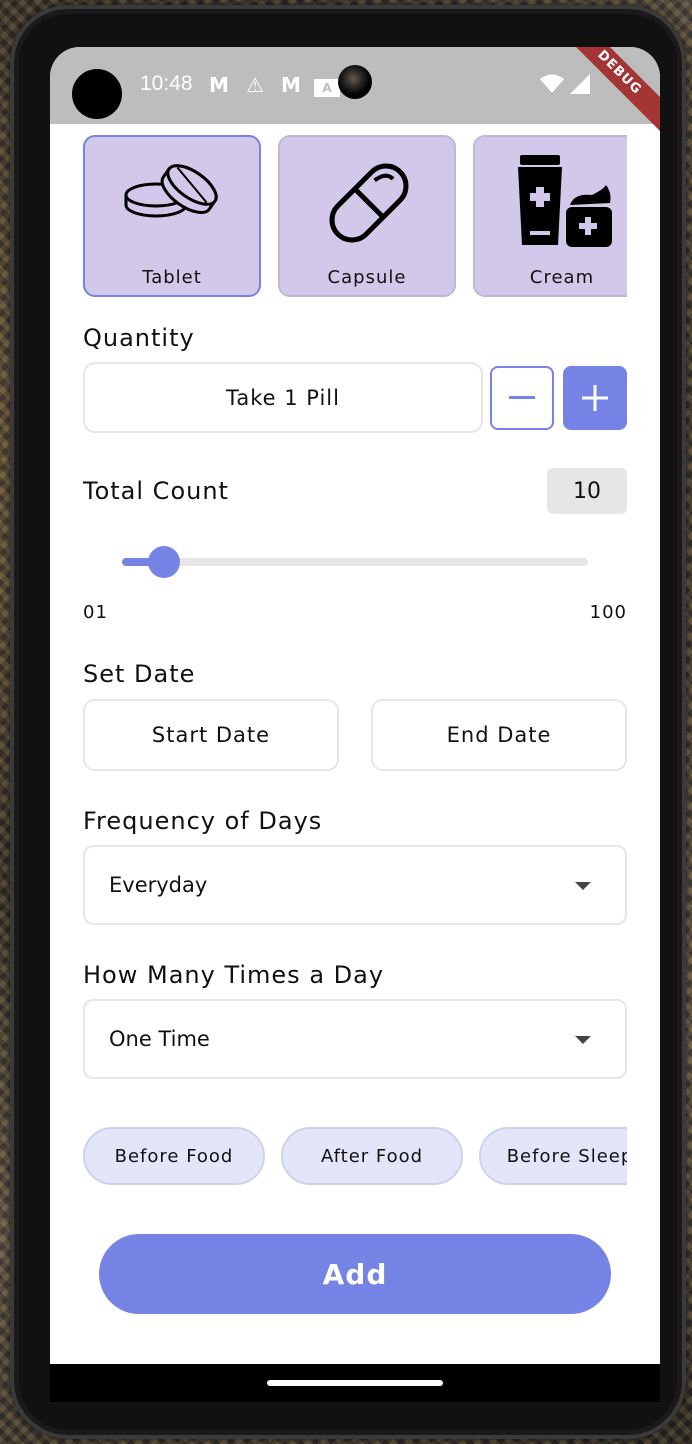 The height and width of the screenshot is (1444, 692). Describe the element at coordinates (273, 85) in the screenshot. I see `notification-icons: M ⚠ M A` at that location.